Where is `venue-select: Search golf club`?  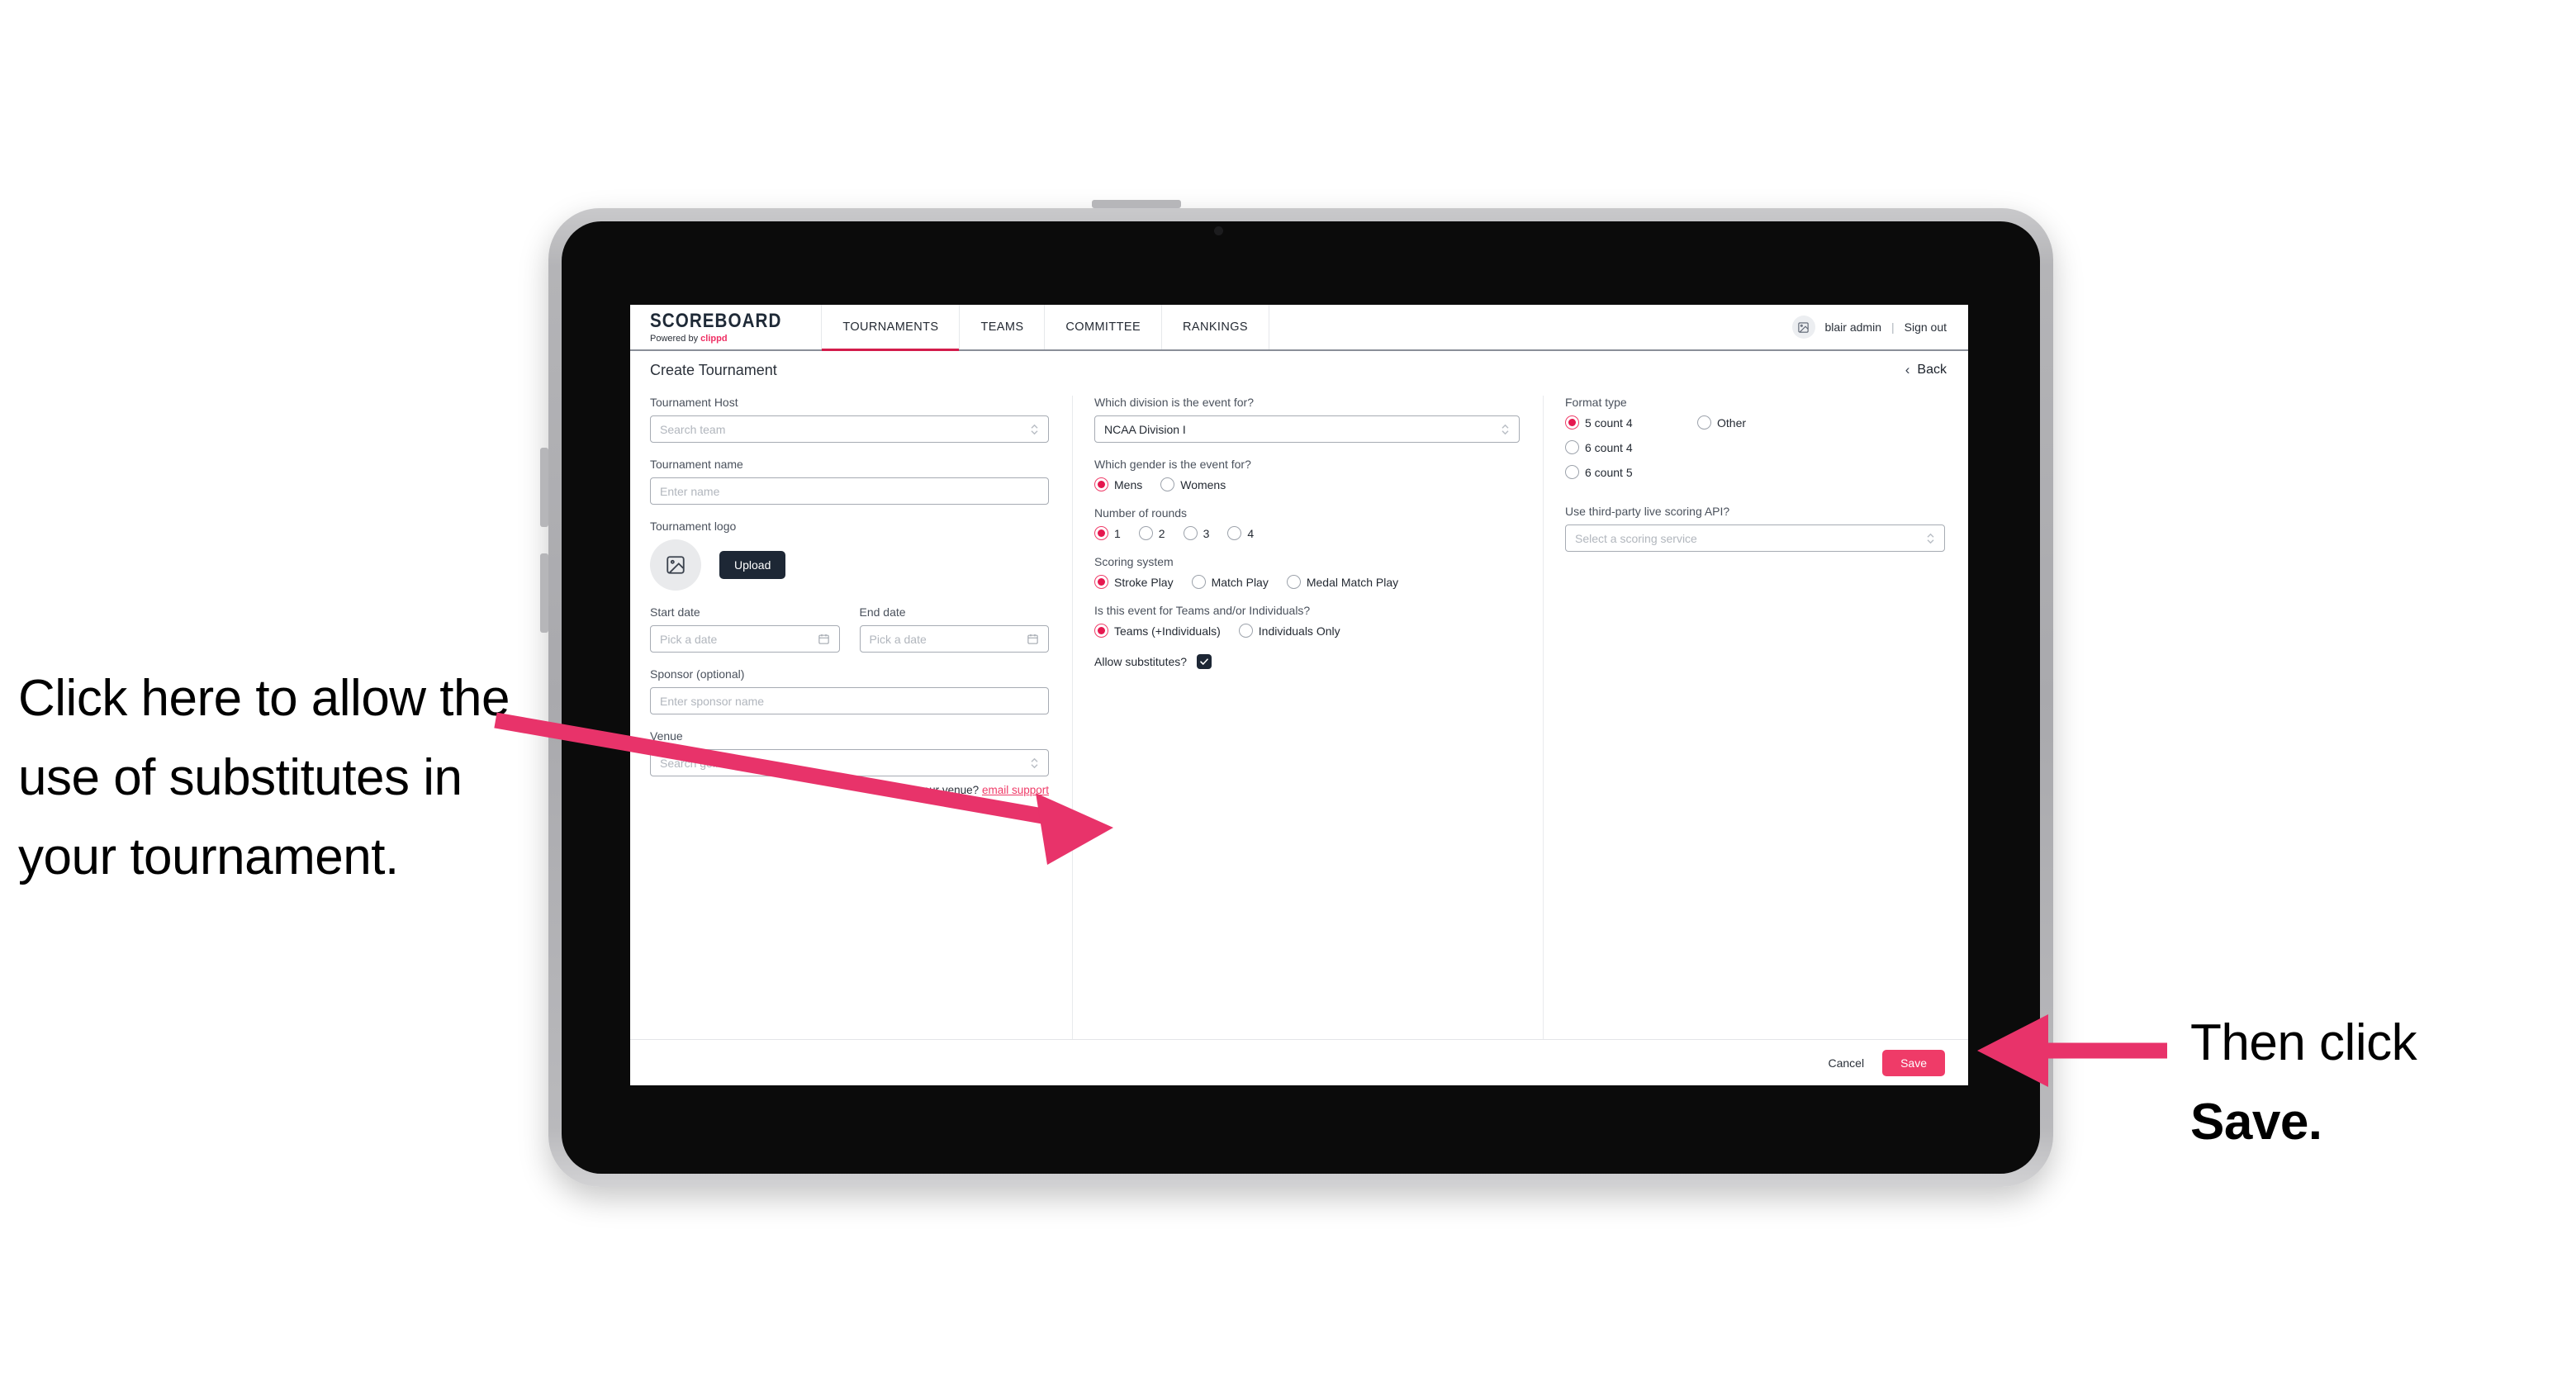
venue-select: Search golf club is located at coordinates (849, 762).